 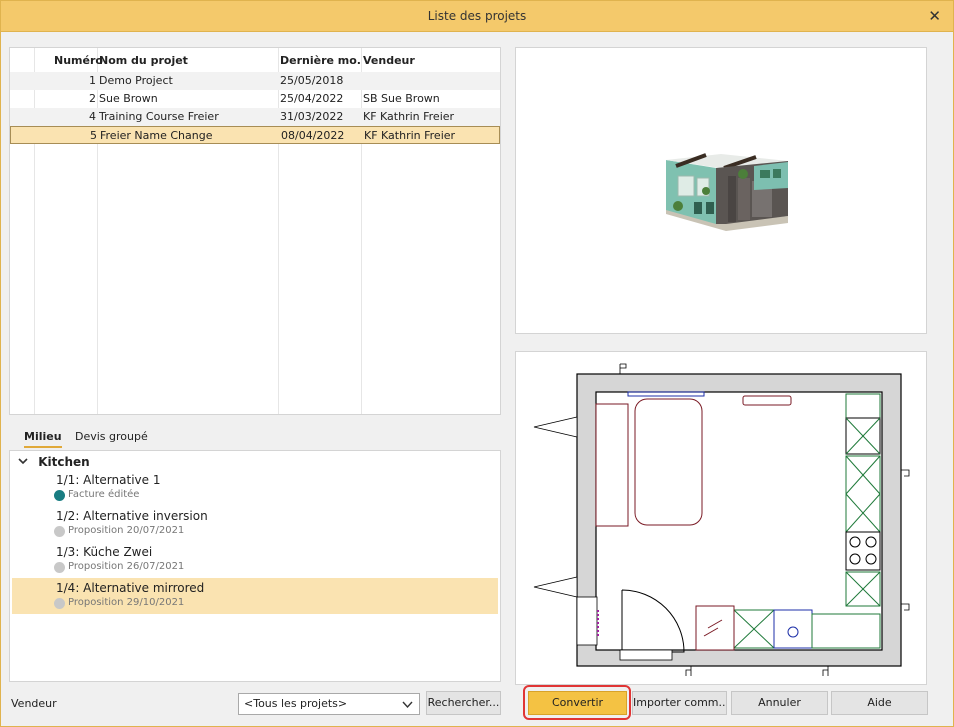 What do you see at coordinates (111, 436) in the screenshot?
I see `tab-devis-groupe: Devis groupé` at bounding box center [111, 436].